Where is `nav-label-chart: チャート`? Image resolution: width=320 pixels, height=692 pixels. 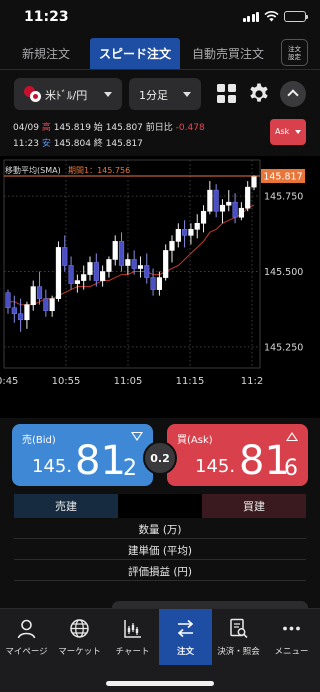 nav-label-chart: チャート is located at coordinates (132, 652).